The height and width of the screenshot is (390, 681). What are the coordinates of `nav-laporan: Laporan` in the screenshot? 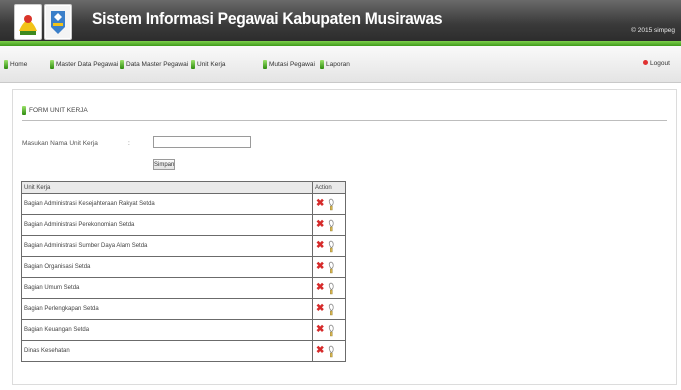 It's located at (335, 64).